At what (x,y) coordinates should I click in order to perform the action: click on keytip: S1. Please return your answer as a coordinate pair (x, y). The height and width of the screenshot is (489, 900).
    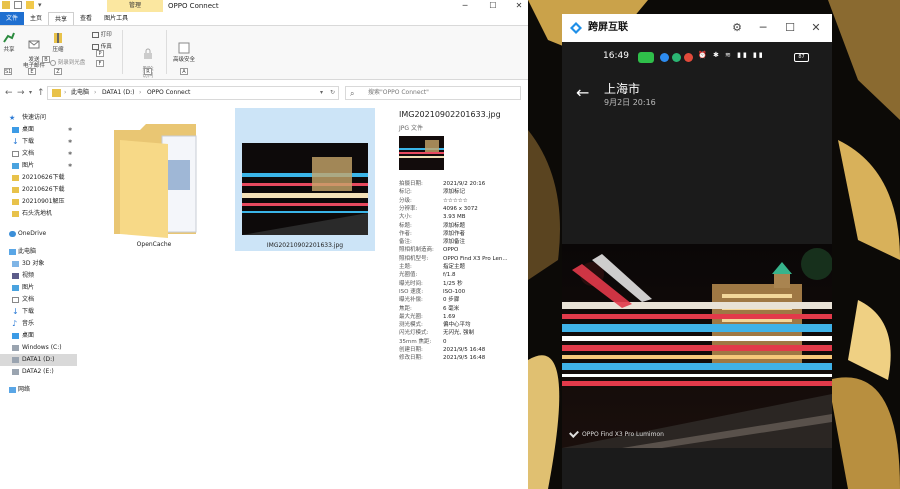
    Looking at the image, I should click on (8, 71).